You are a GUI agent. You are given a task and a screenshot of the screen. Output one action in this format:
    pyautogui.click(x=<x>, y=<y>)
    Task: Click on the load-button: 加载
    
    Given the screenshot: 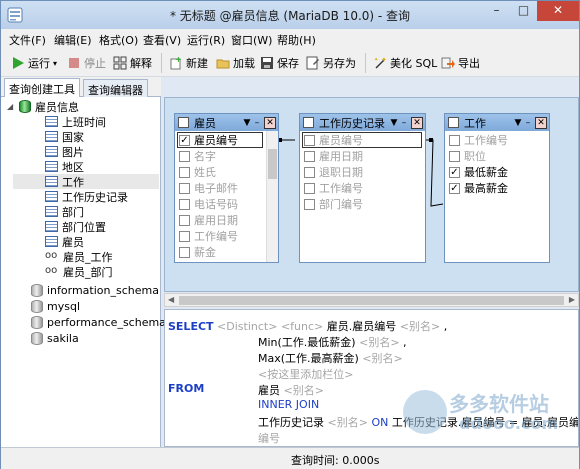 What is the action you would take?
    pyautogui.click(x=235, y=63)
    